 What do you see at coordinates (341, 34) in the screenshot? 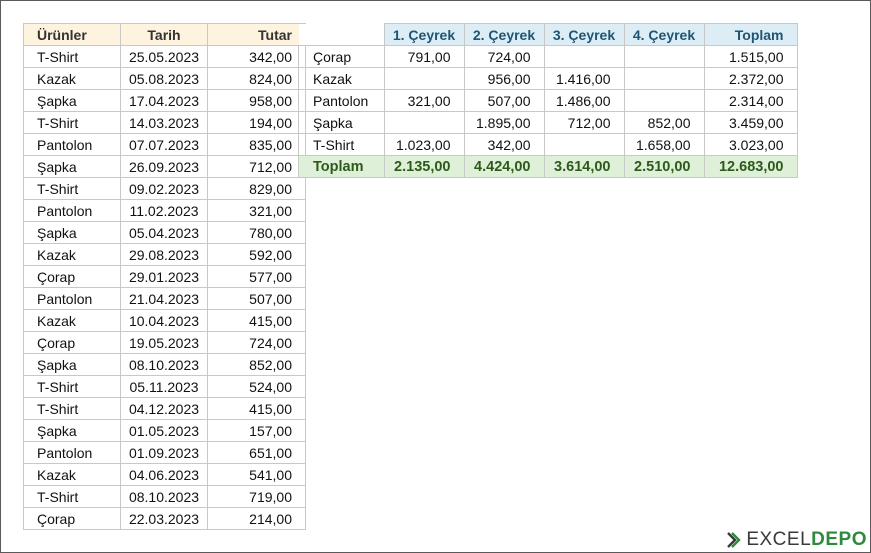
I see `pivot-corner-cell` at bounding box center [341, 34].